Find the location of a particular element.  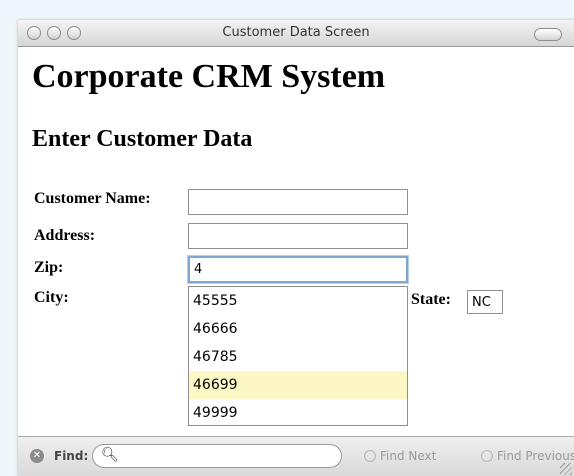

autocomplete-option: 45555 is located at coordinates (298, 301).